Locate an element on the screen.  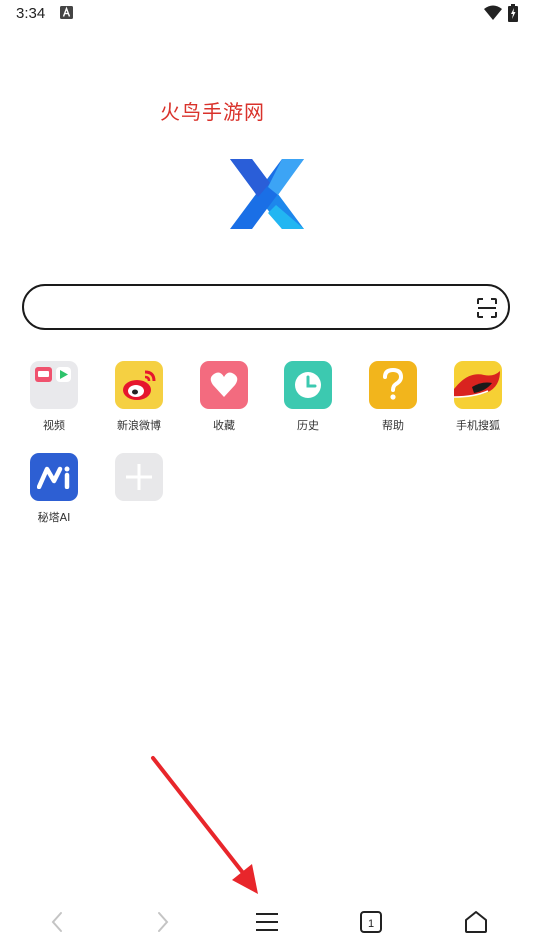
search-bar is located at coordinates (266, 307).